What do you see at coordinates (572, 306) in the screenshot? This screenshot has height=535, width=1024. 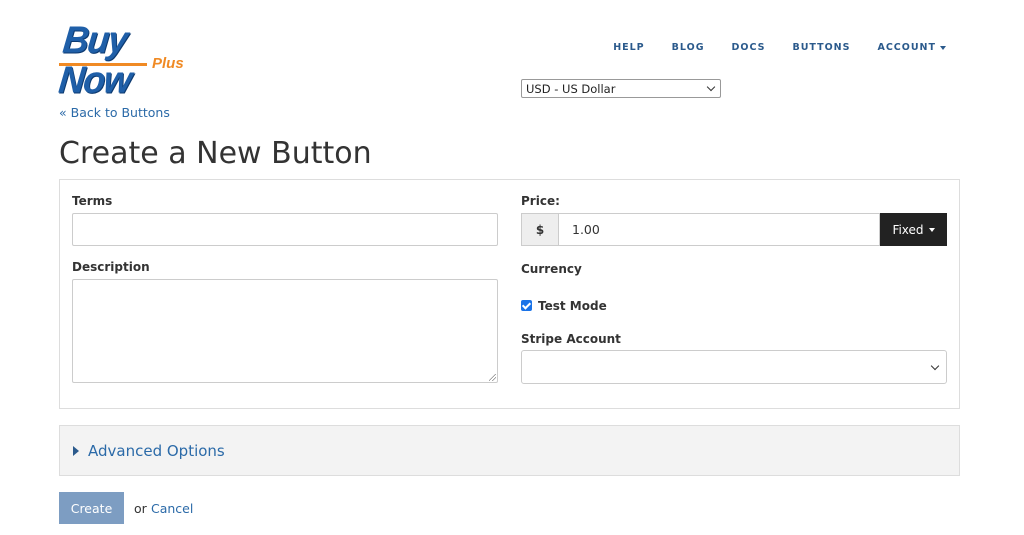 I see `test-mode-label: Test Mode` at bounding box center [572, 306].